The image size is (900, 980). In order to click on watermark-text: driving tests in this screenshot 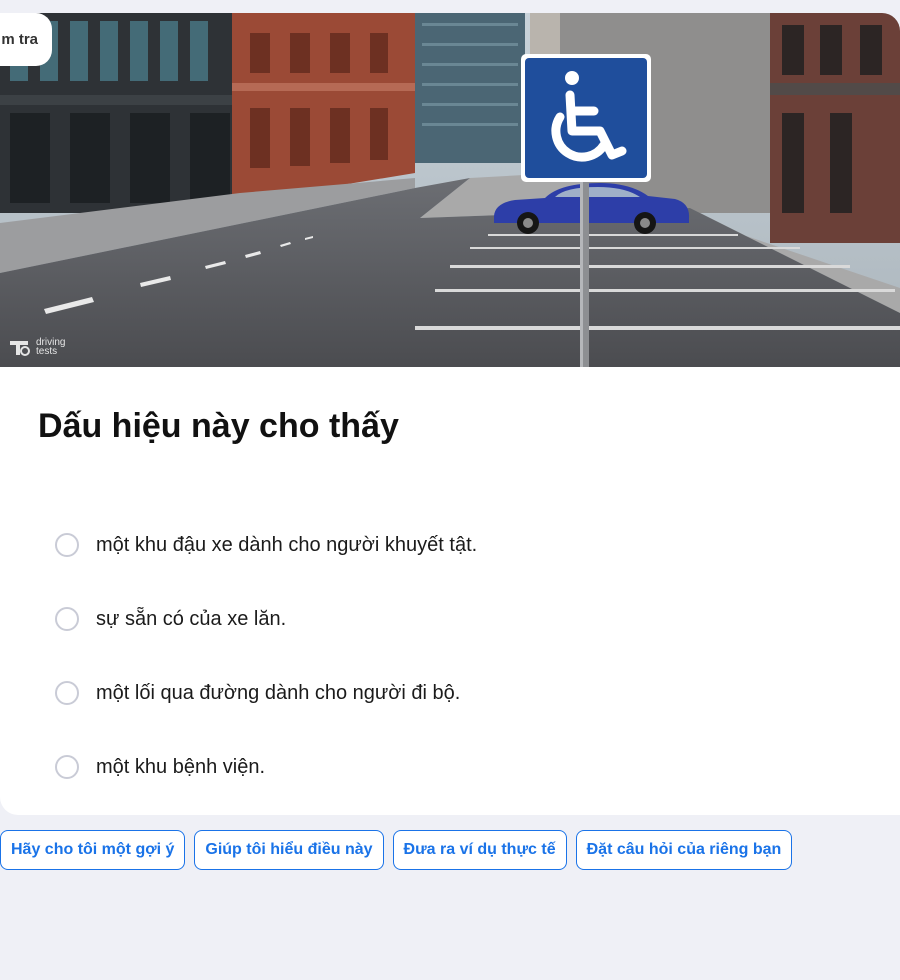, I will do `click(51, 347)`.